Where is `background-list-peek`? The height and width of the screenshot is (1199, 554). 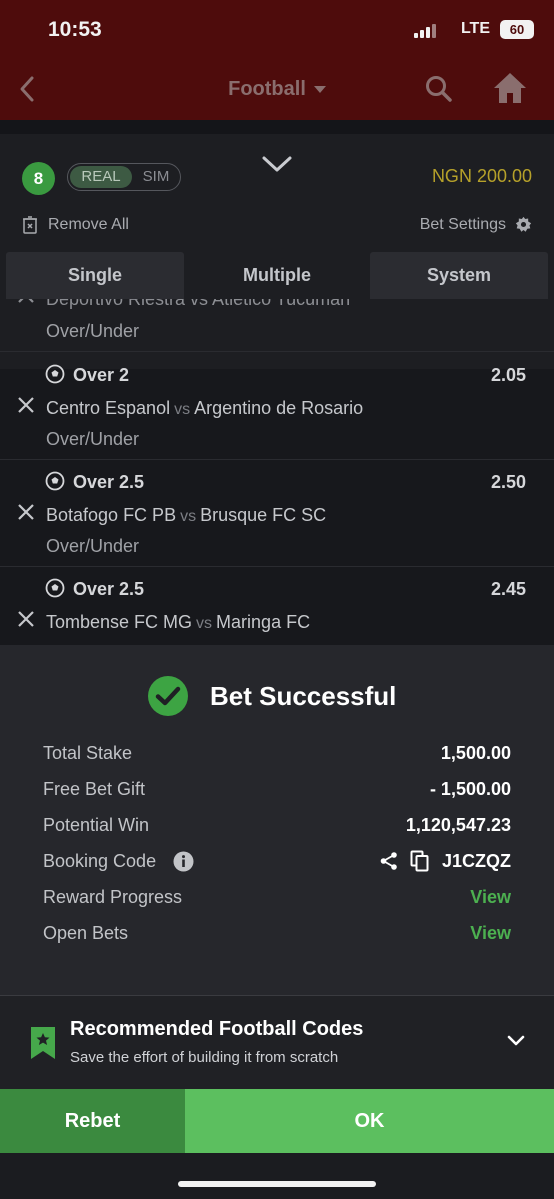
background-list-peek is located at coordinates (277, 127).